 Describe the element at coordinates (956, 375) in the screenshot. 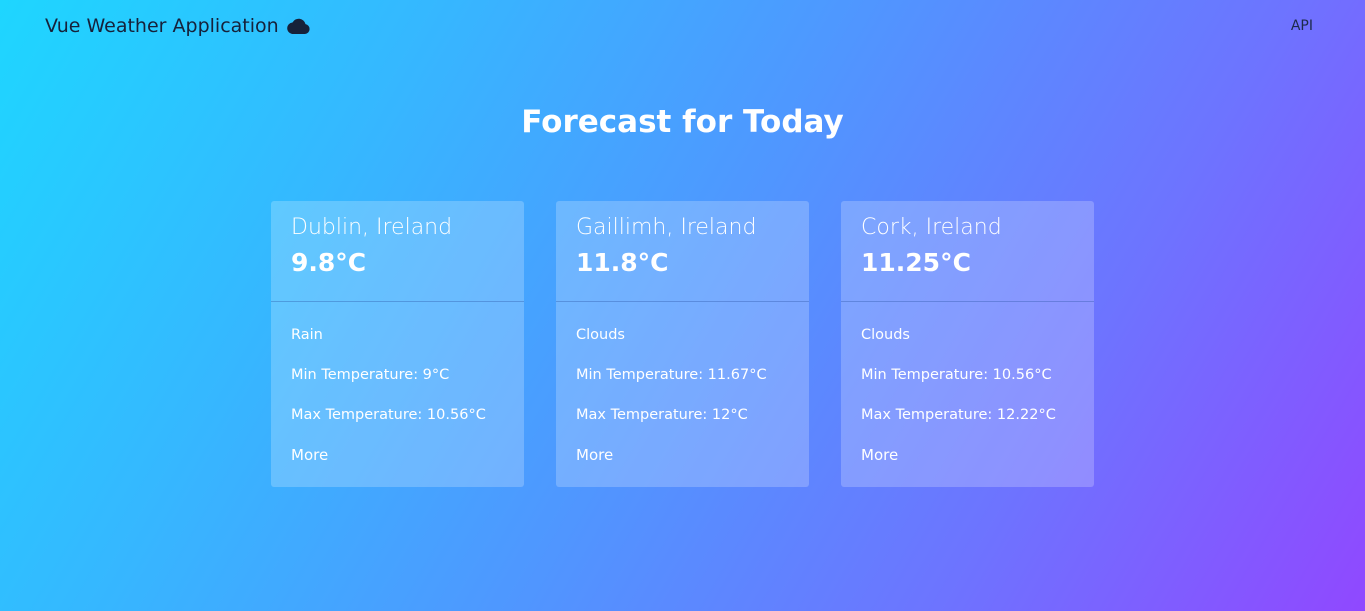

I see `min-temperature: Min Temperature: 10.56°C` at that location.